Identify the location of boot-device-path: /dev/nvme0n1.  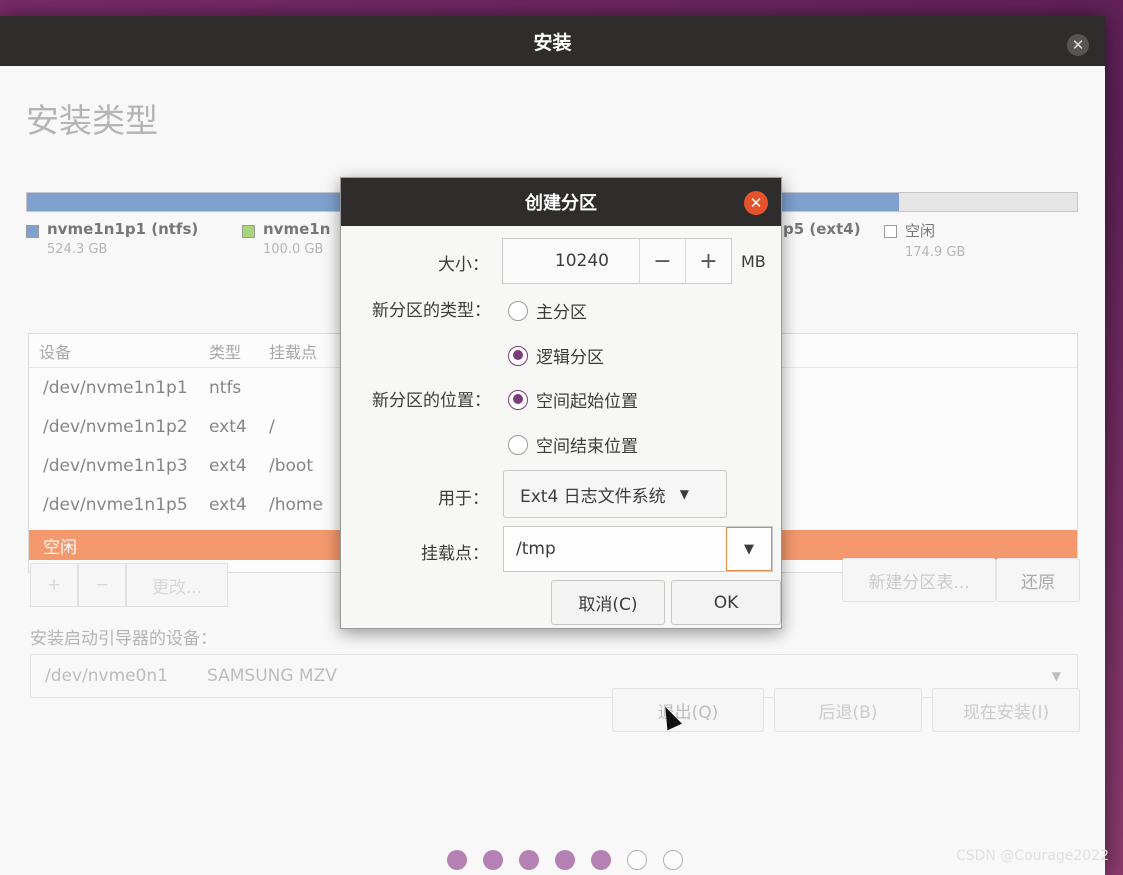
(107, 676).